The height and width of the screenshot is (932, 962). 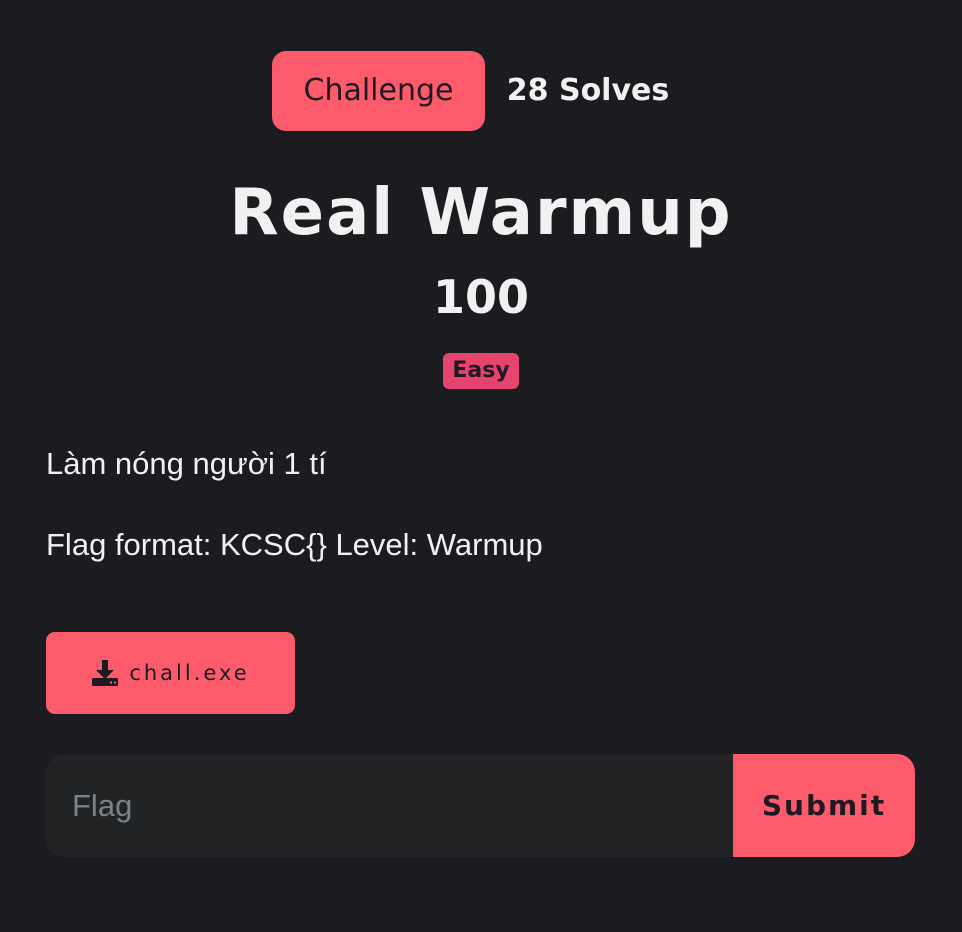 I want to click on submit-button: Submit, so click(x=824, y=805).